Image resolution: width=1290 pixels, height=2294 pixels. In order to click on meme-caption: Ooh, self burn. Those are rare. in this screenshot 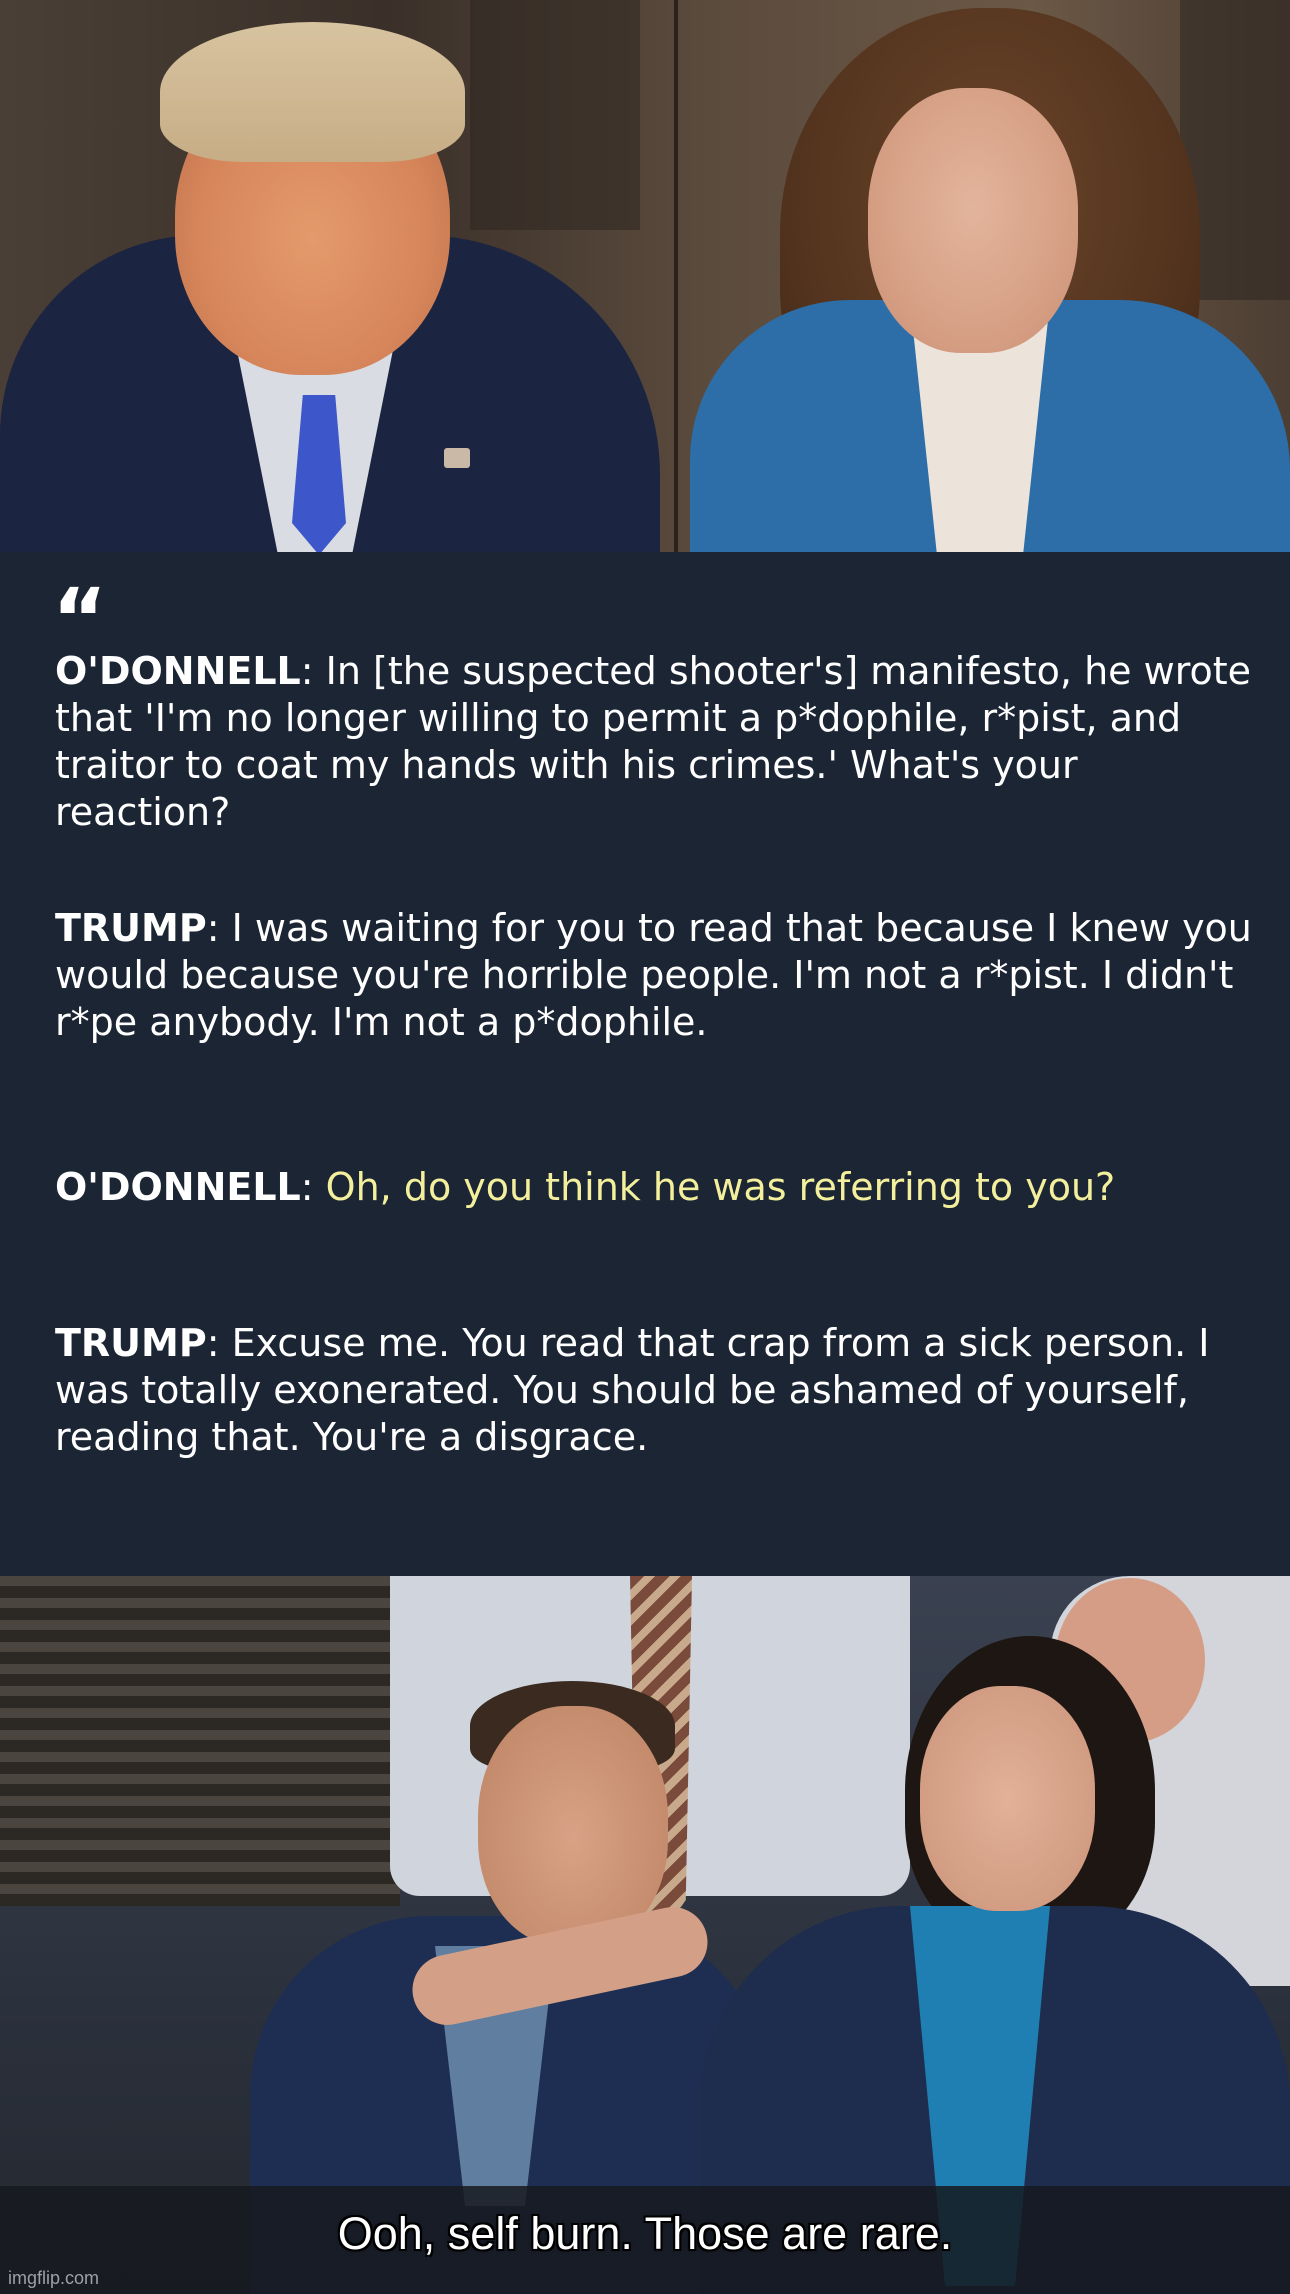, I will do `click(645, 2233)`.